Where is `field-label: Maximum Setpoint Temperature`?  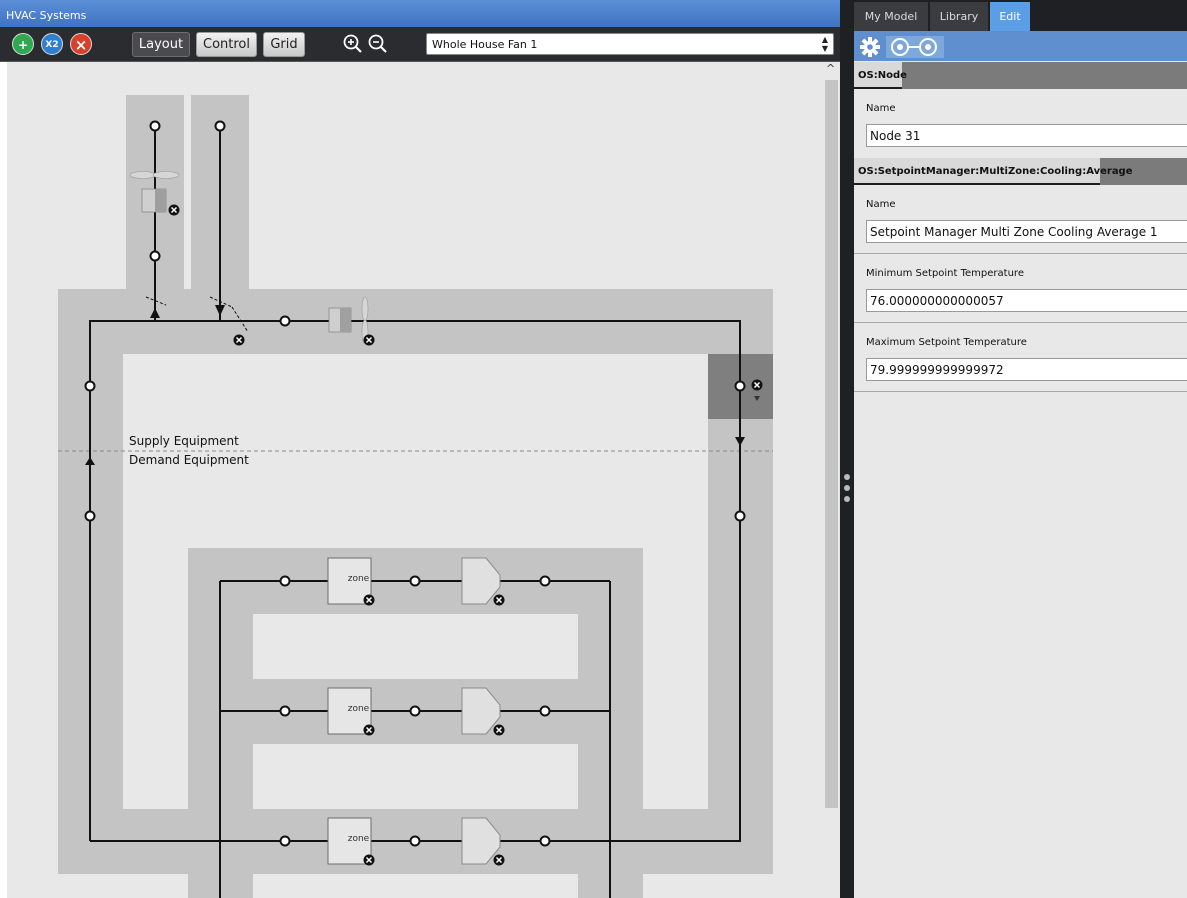
field-label: Maximum Setpoint Temperature is located at coordinates (946, 342).